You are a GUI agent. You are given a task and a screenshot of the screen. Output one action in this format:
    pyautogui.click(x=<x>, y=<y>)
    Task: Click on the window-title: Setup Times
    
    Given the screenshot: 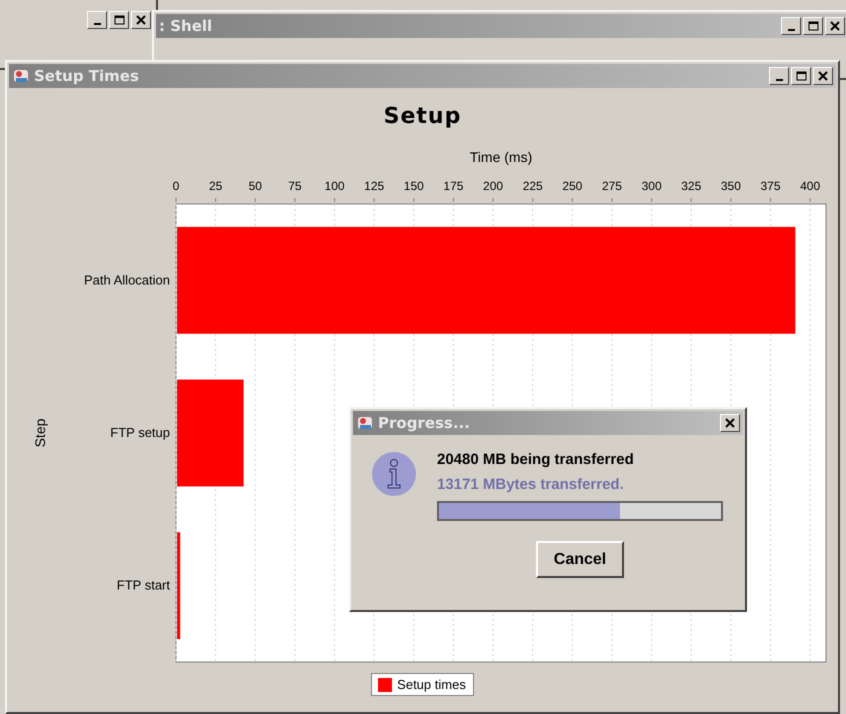 What is the action you would take?
    pyautogui.click(x=87, y=76)
    